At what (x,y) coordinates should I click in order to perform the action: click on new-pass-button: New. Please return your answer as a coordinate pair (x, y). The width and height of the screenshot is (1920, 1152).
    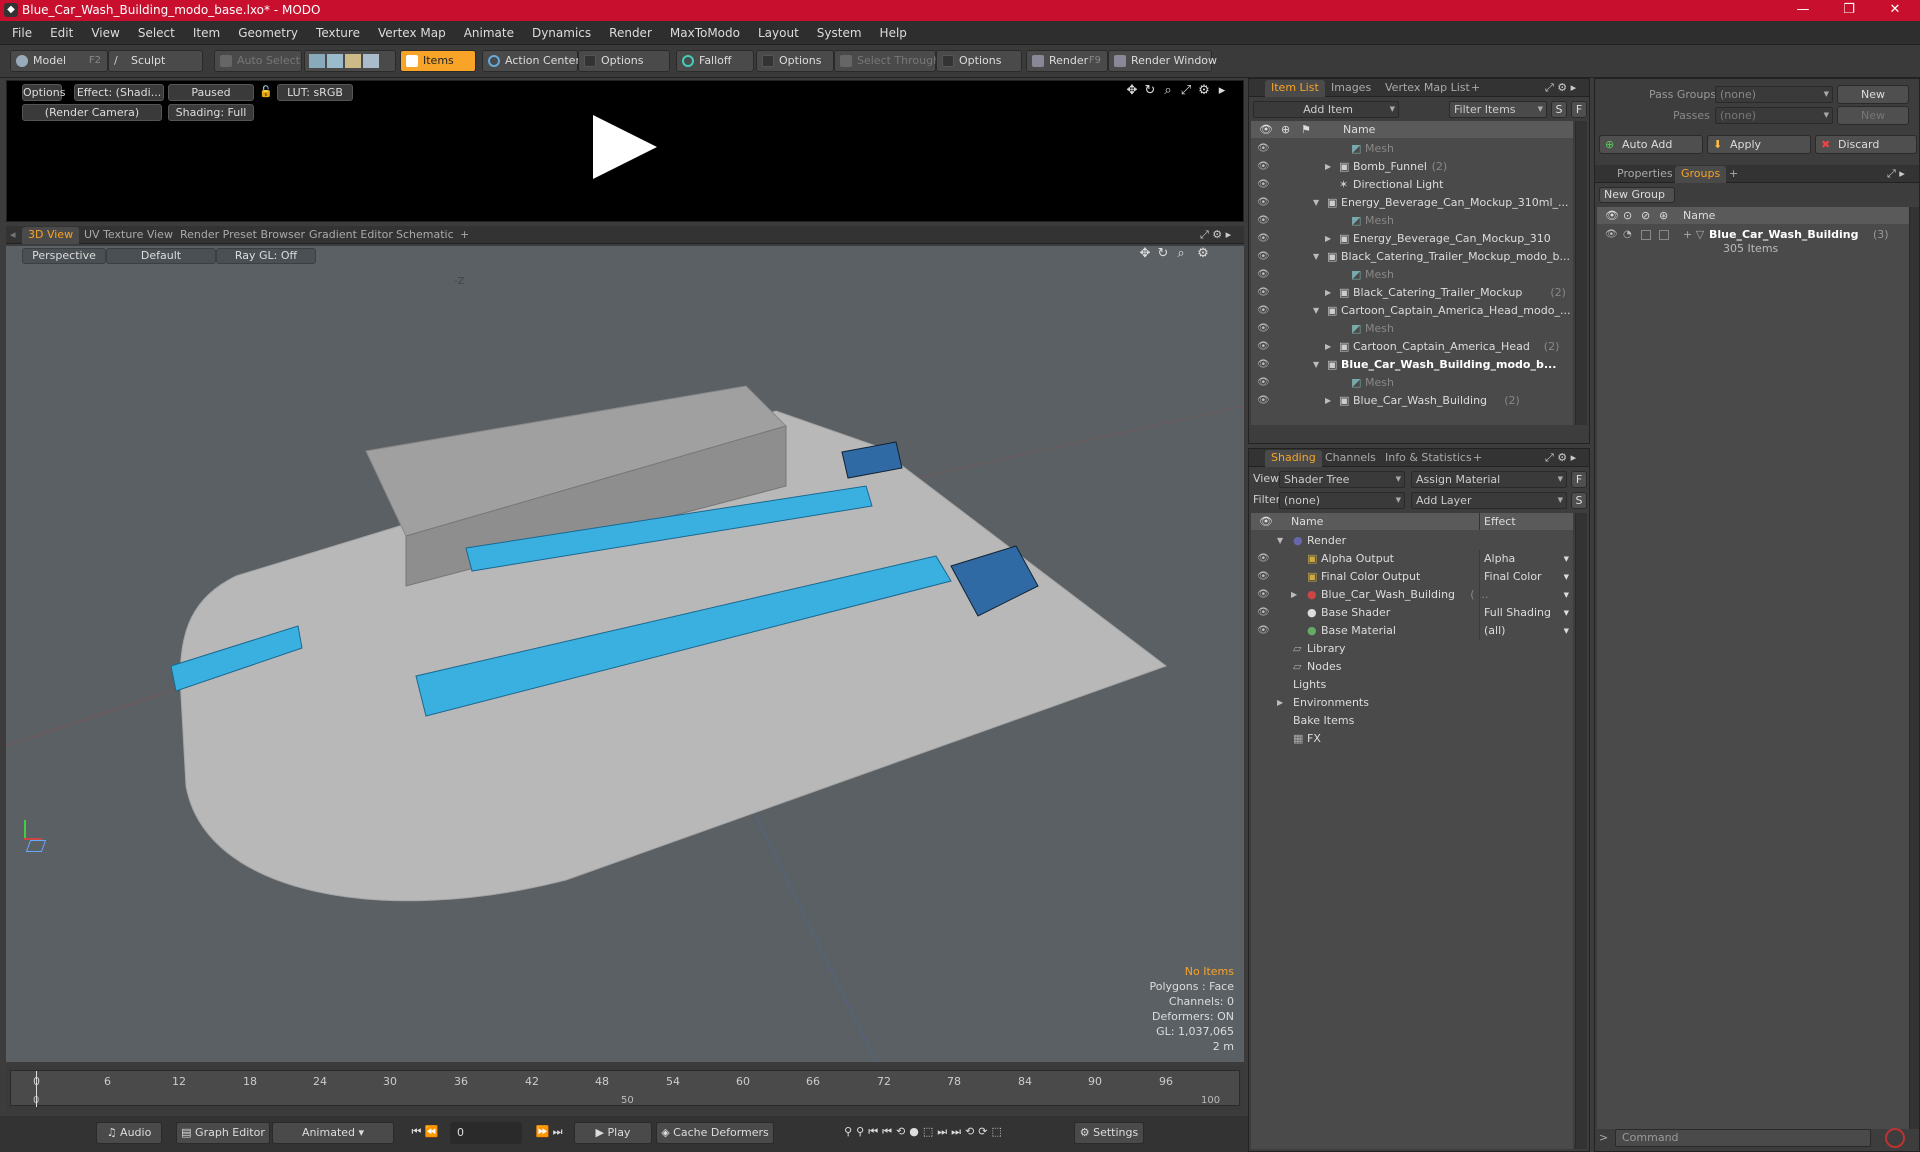
    Looking at the image, I should click on (1873, 115).